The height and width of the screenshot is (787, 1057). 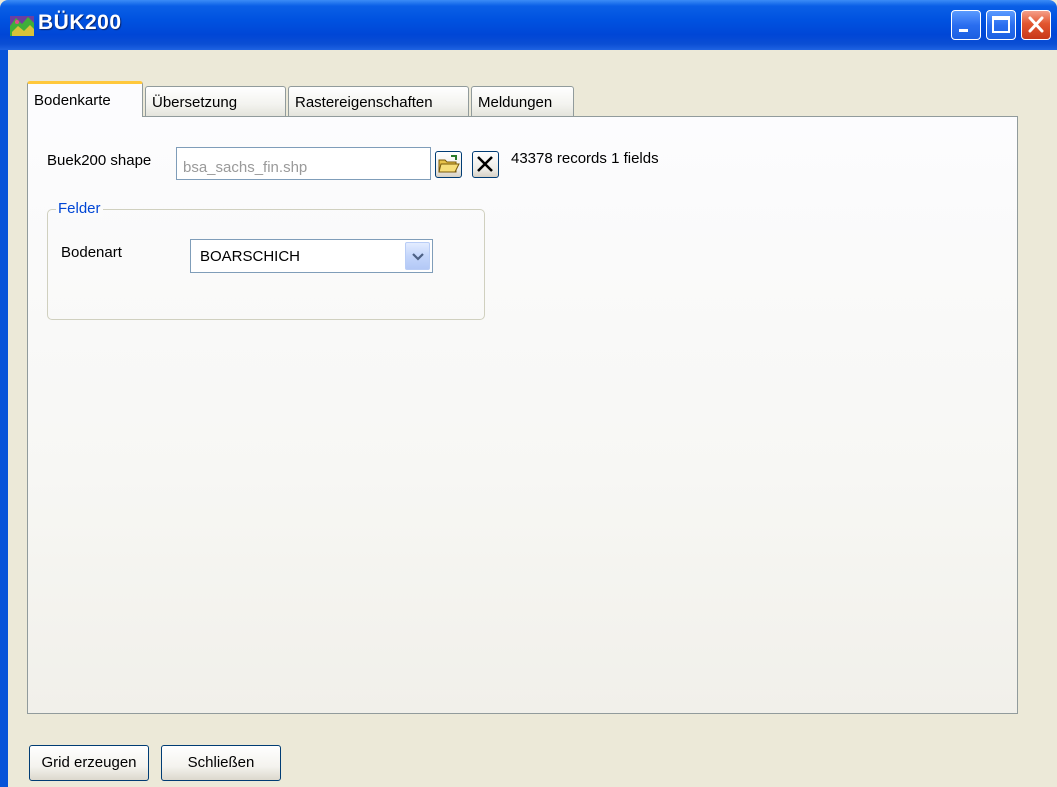 What do you see at coordinates (80, 22) in the screenshot?
I see `window-title: BÜK200` at bounding box center [80, 22].